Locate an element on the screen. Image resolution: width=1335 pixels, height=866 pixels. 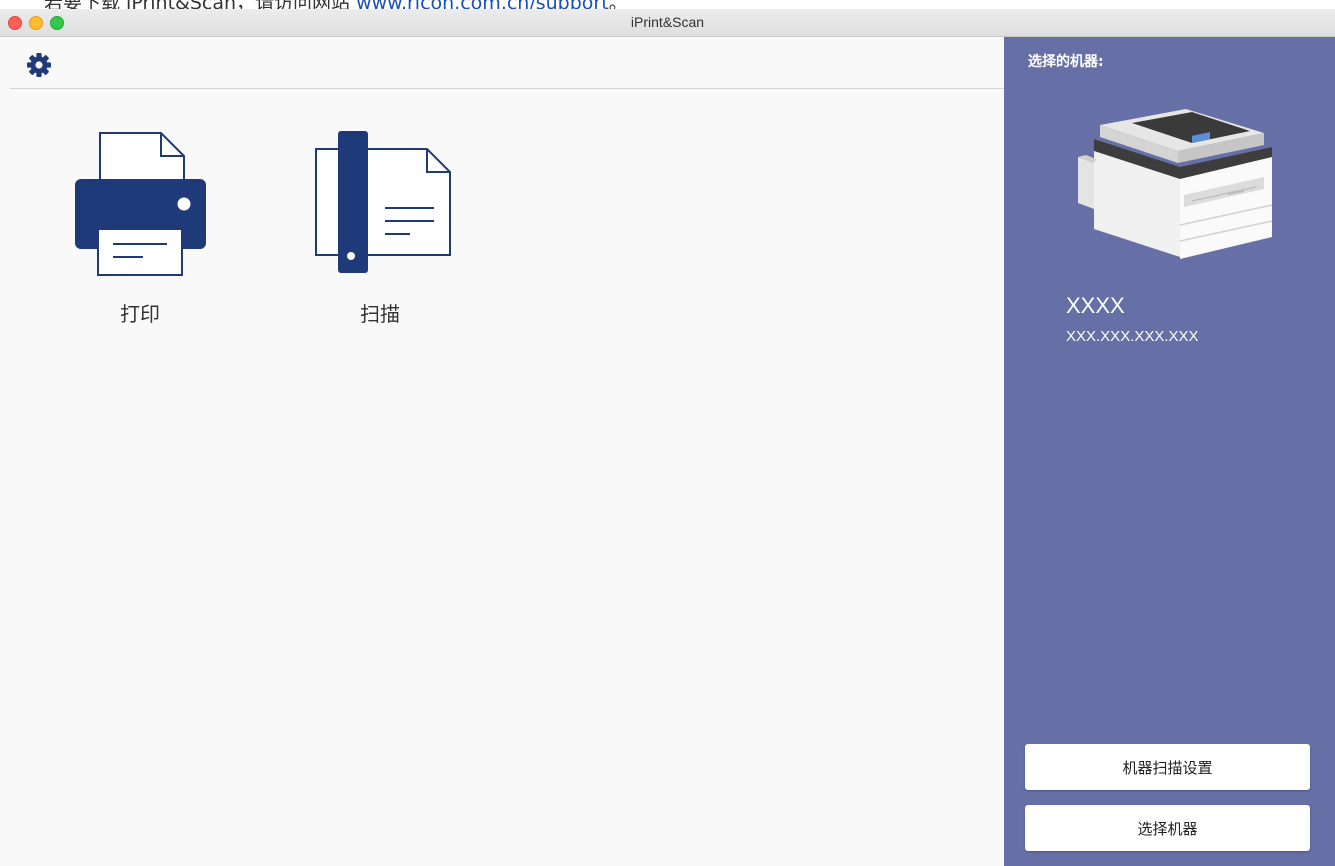
selected-device-heading: 选择的机器: is located at coordinates (1066, 62).